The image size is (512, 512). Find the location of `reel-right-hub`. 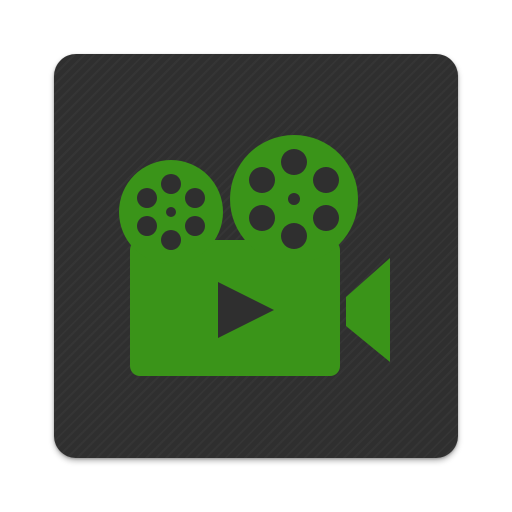

reel-right-hub is located at coordinates (294, 199).